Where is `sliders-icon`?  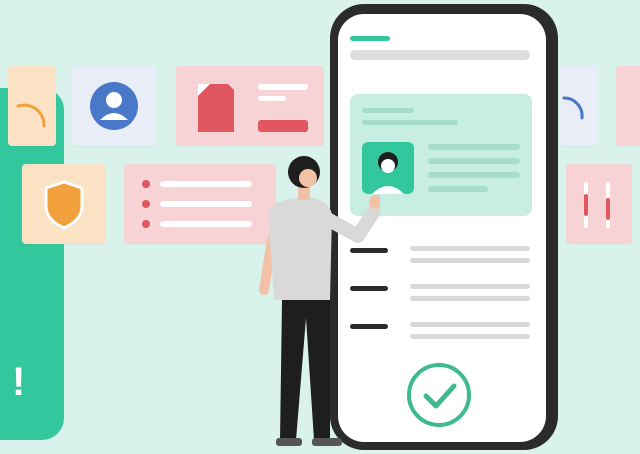
sliders-icon is located at coordinates (597, 205).